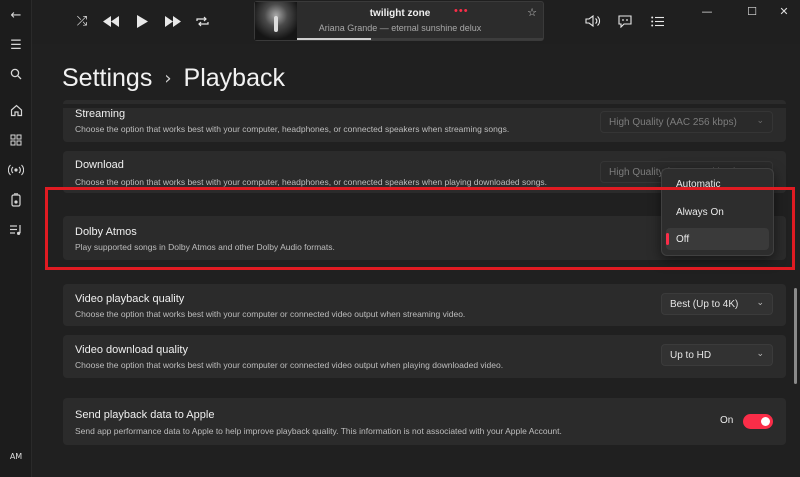 The image size is (800, 477). Describe the element at coordinates (795, 336) in the screenshot. I see `scrollbar` at that location.